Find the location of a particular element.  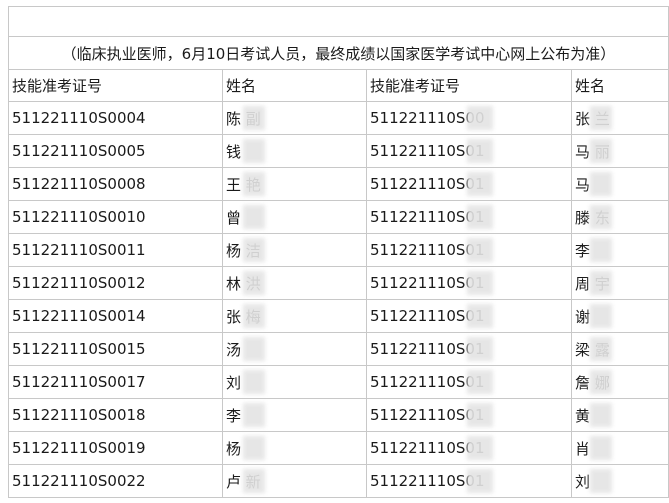

id-cell: 511221110S0011 is located at coordinates (115, 250).